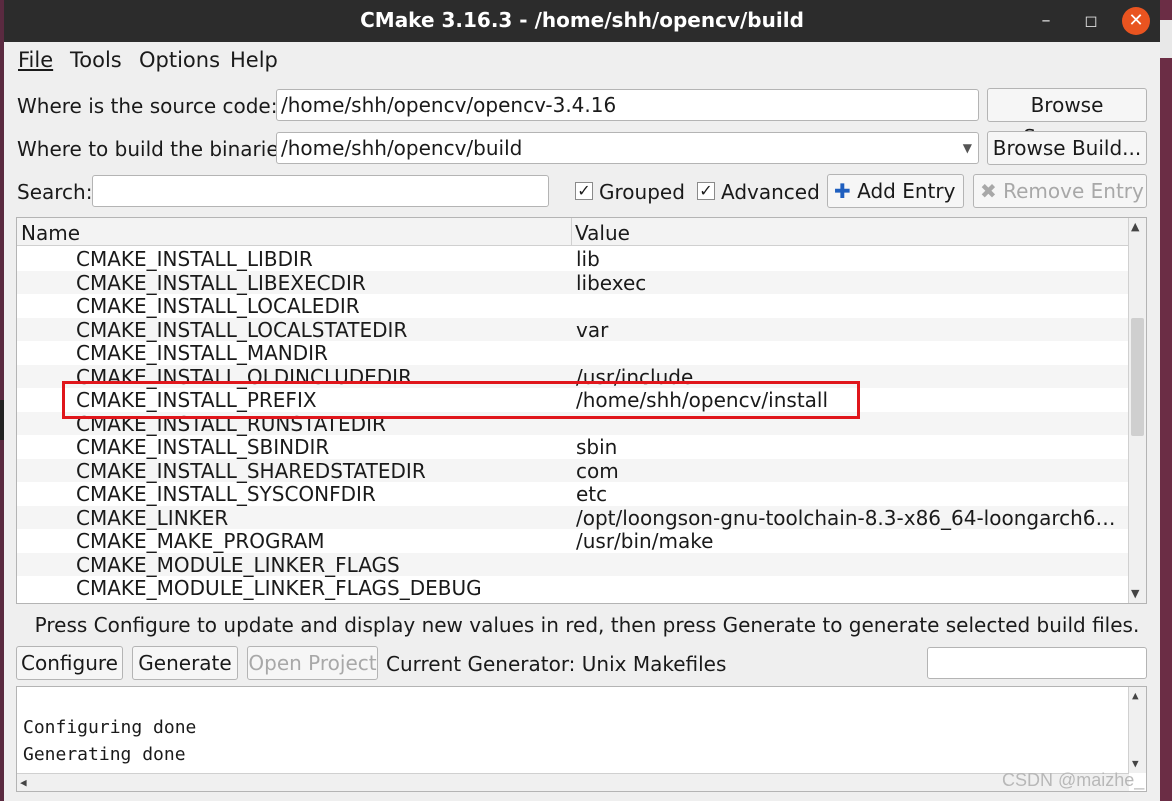 This screenshot has width=1172, height=801. Describe the element at coordinates (1073, 780) in the screenshot. I see `watermark: CSDN @maizhe_` at that location.